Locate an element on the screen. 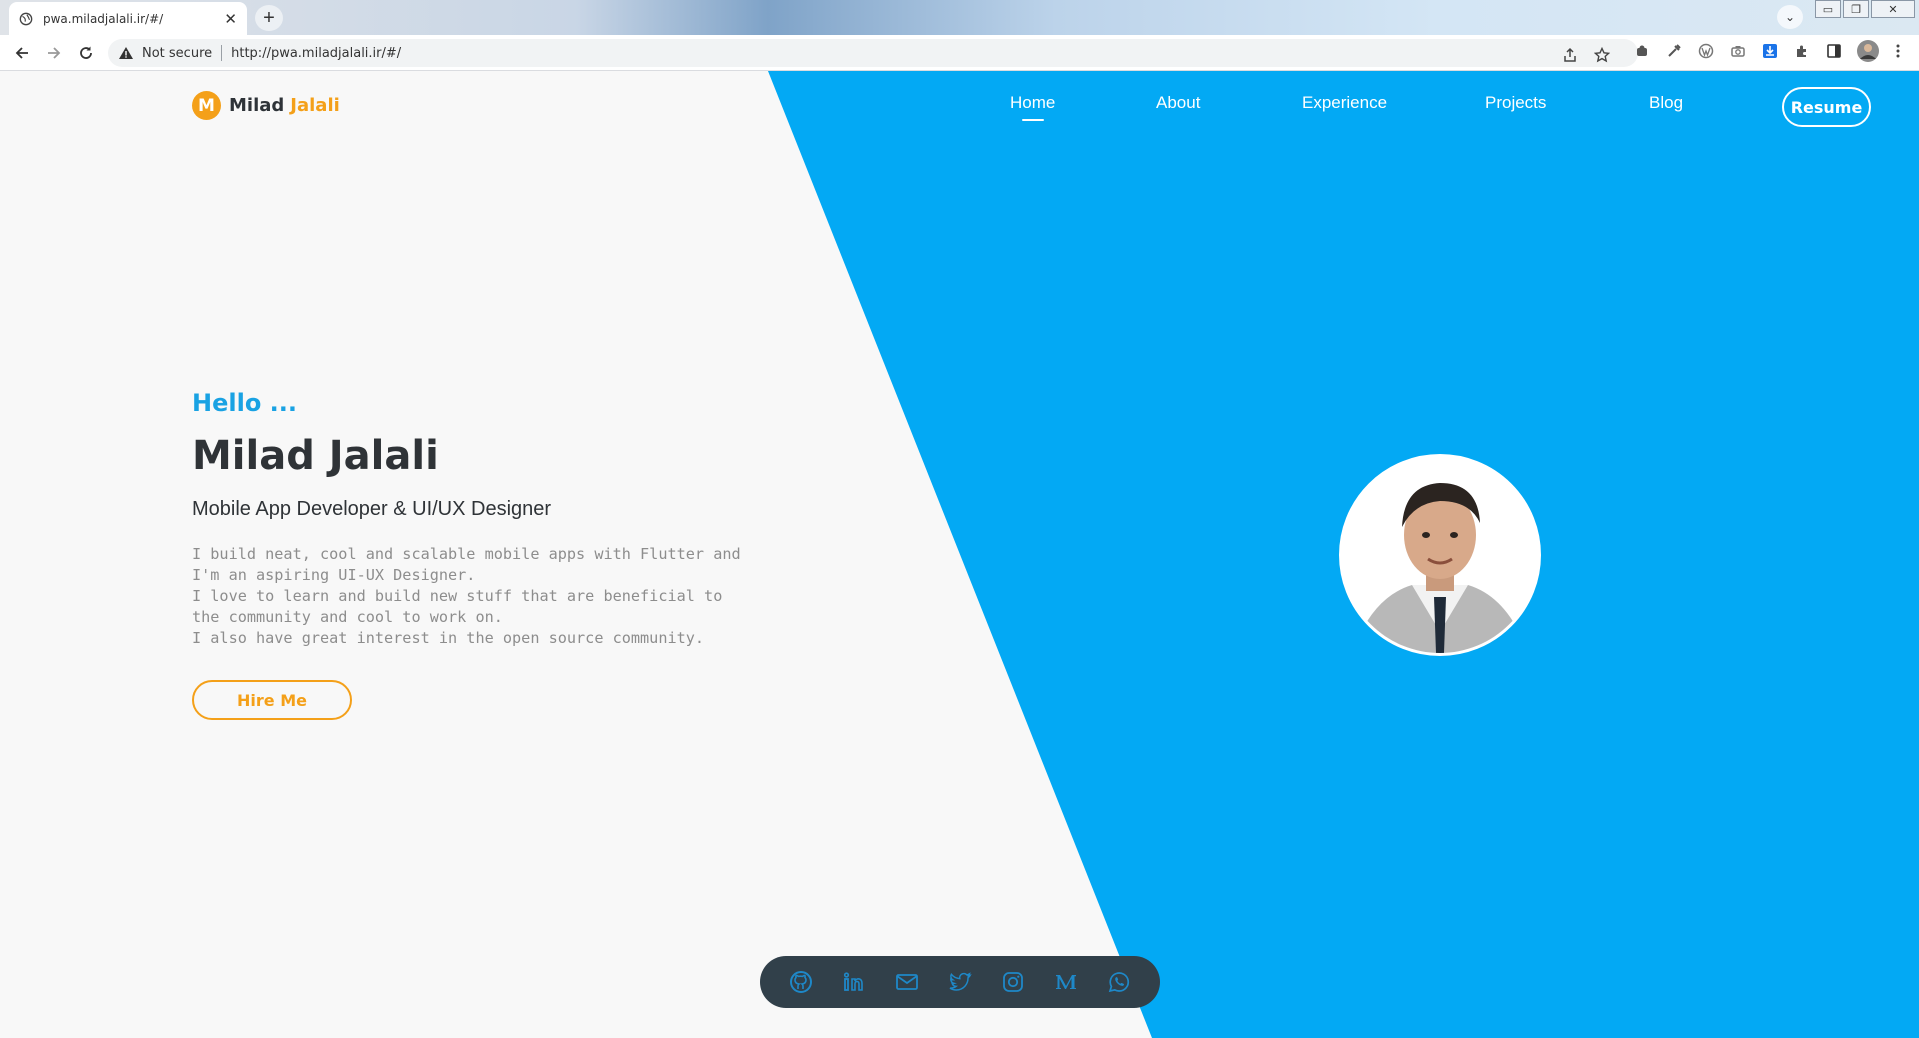 The height and width of the screenshot is (1038, 1919). email-icon is located at coordinates (907, 982).